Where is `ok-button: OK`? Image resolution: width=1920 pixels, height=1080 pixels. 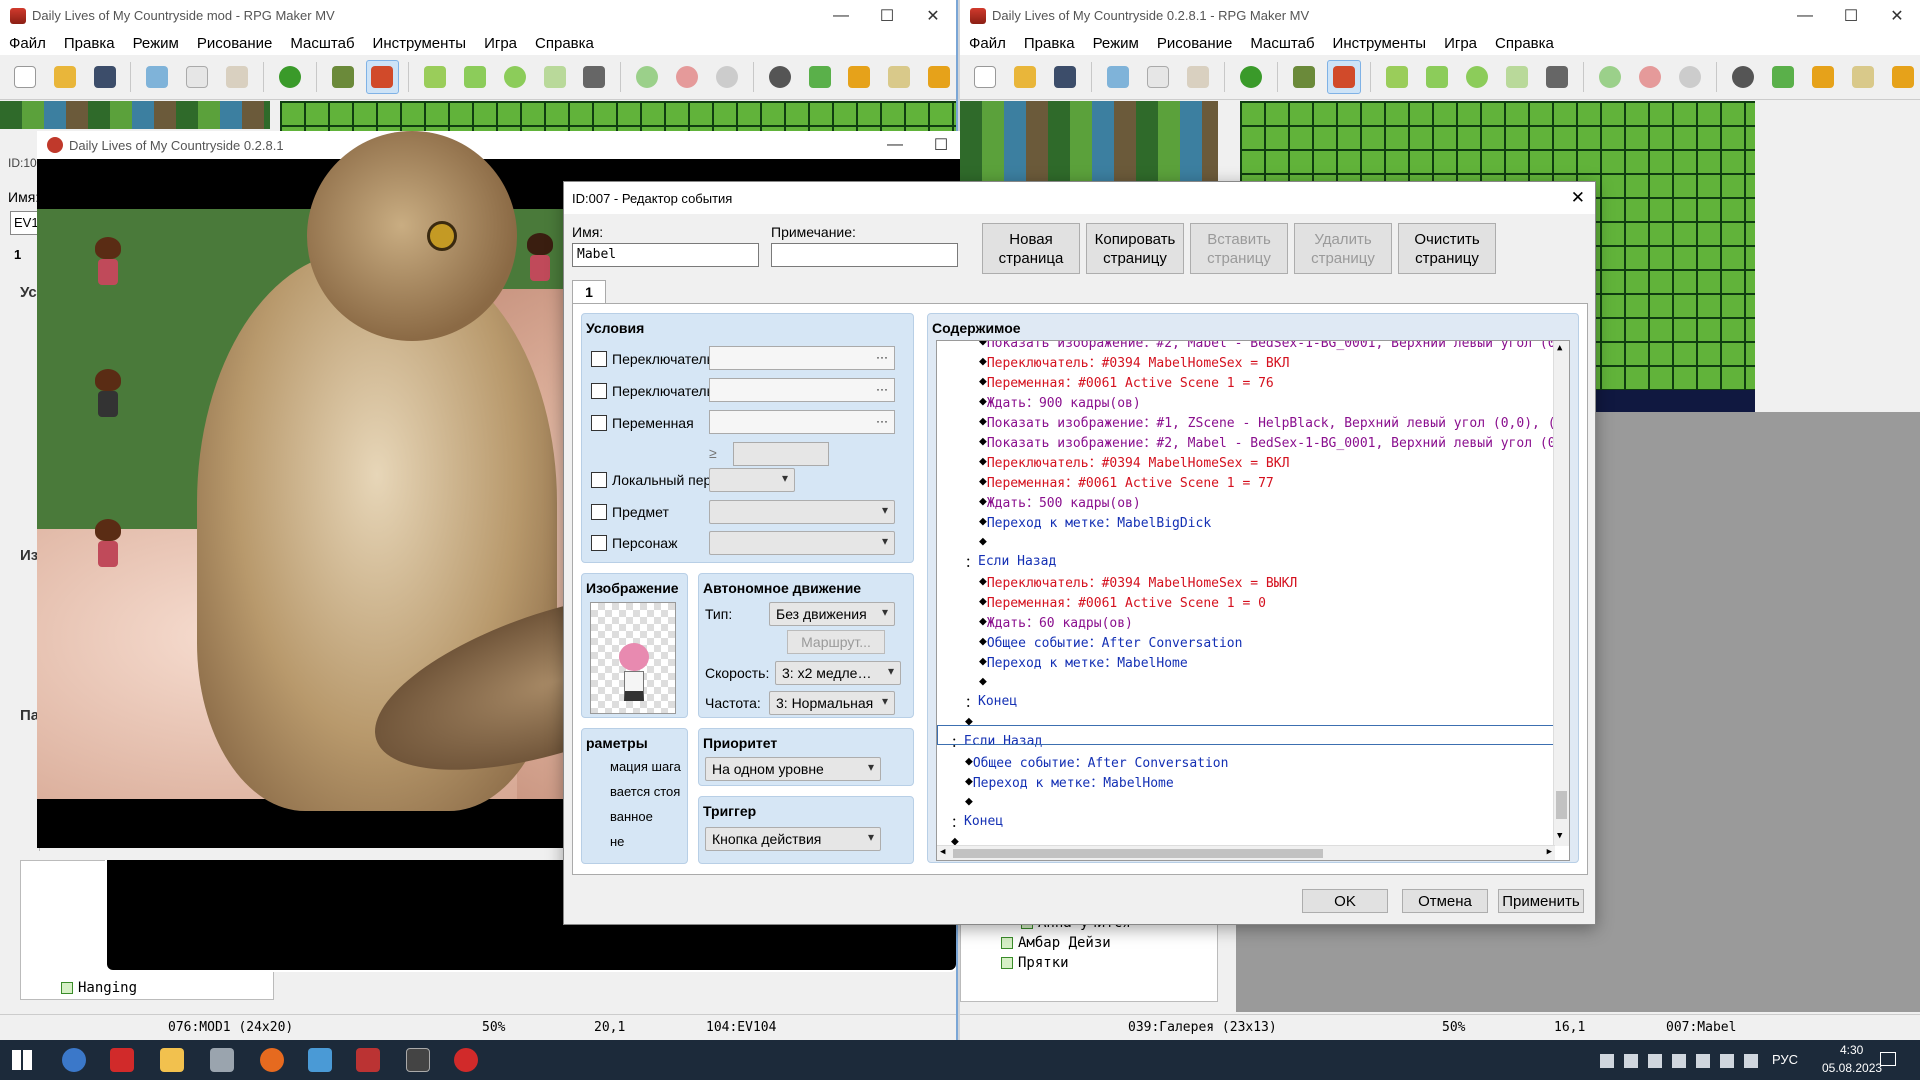
ok-button: OK is located at coordinates (1345, 901).